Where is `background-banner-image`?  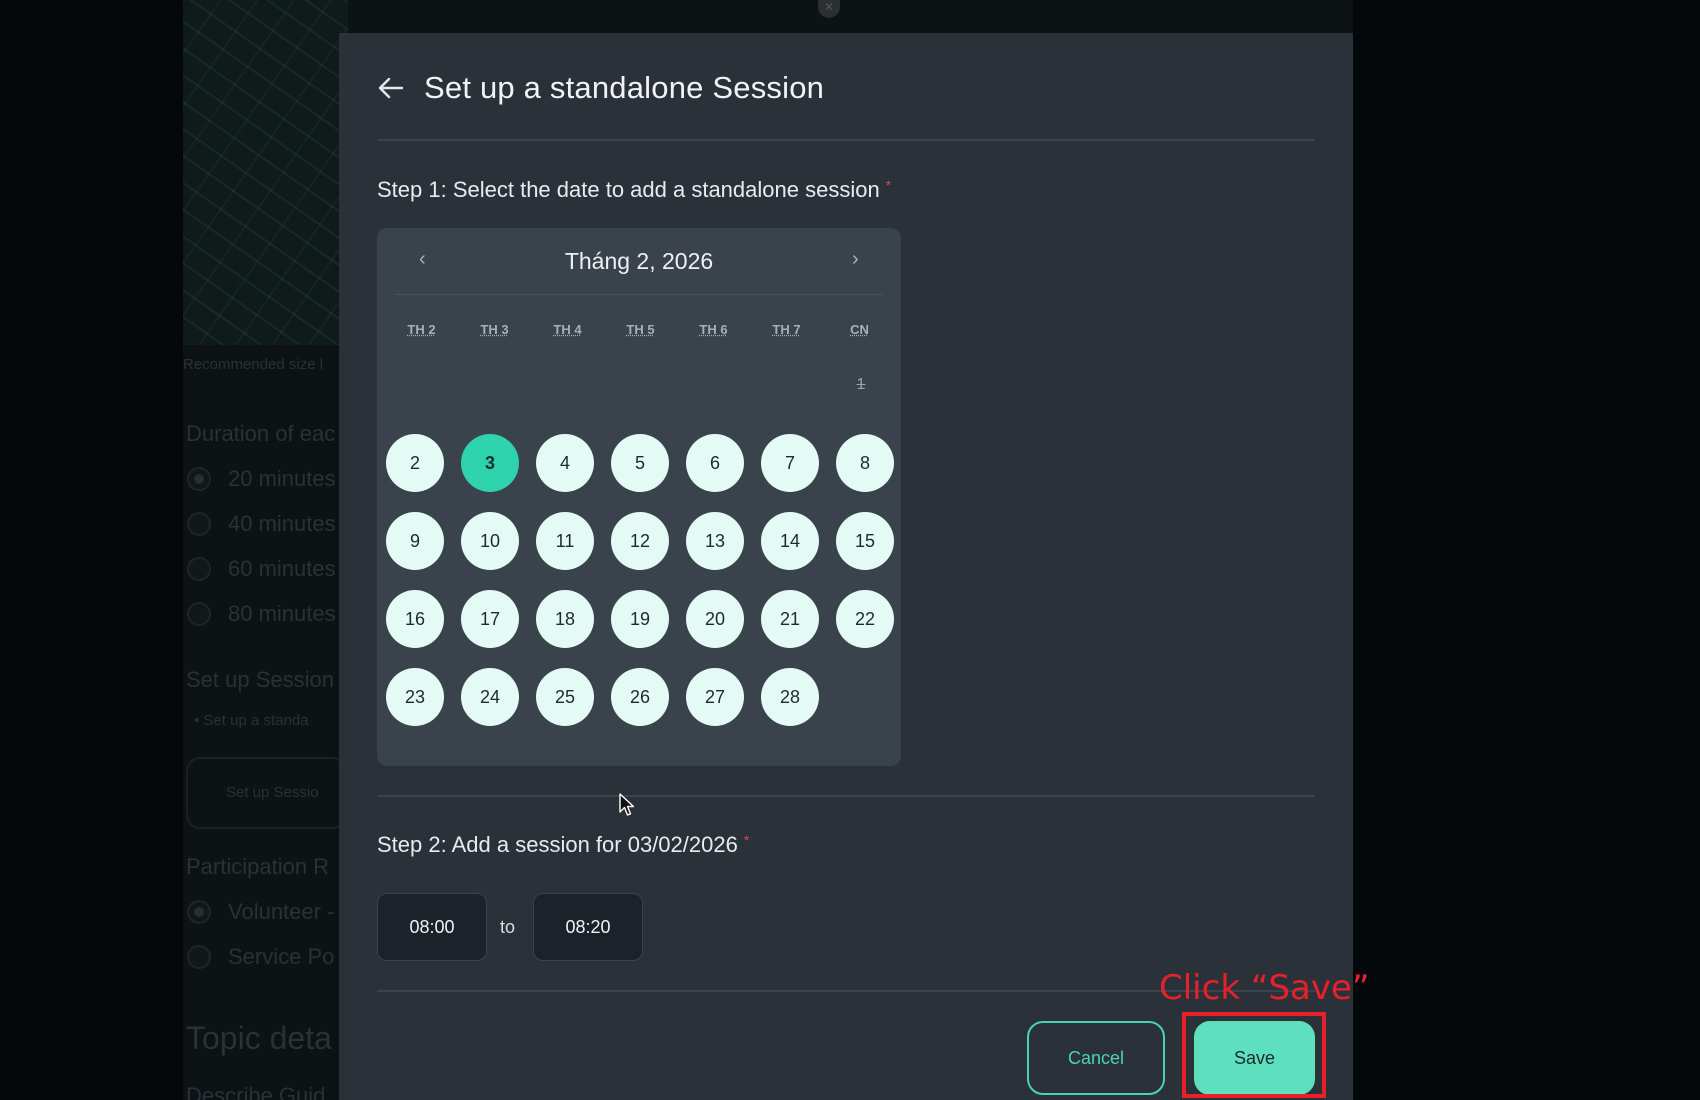
background-banner-image is located at coordinates (265, 172).